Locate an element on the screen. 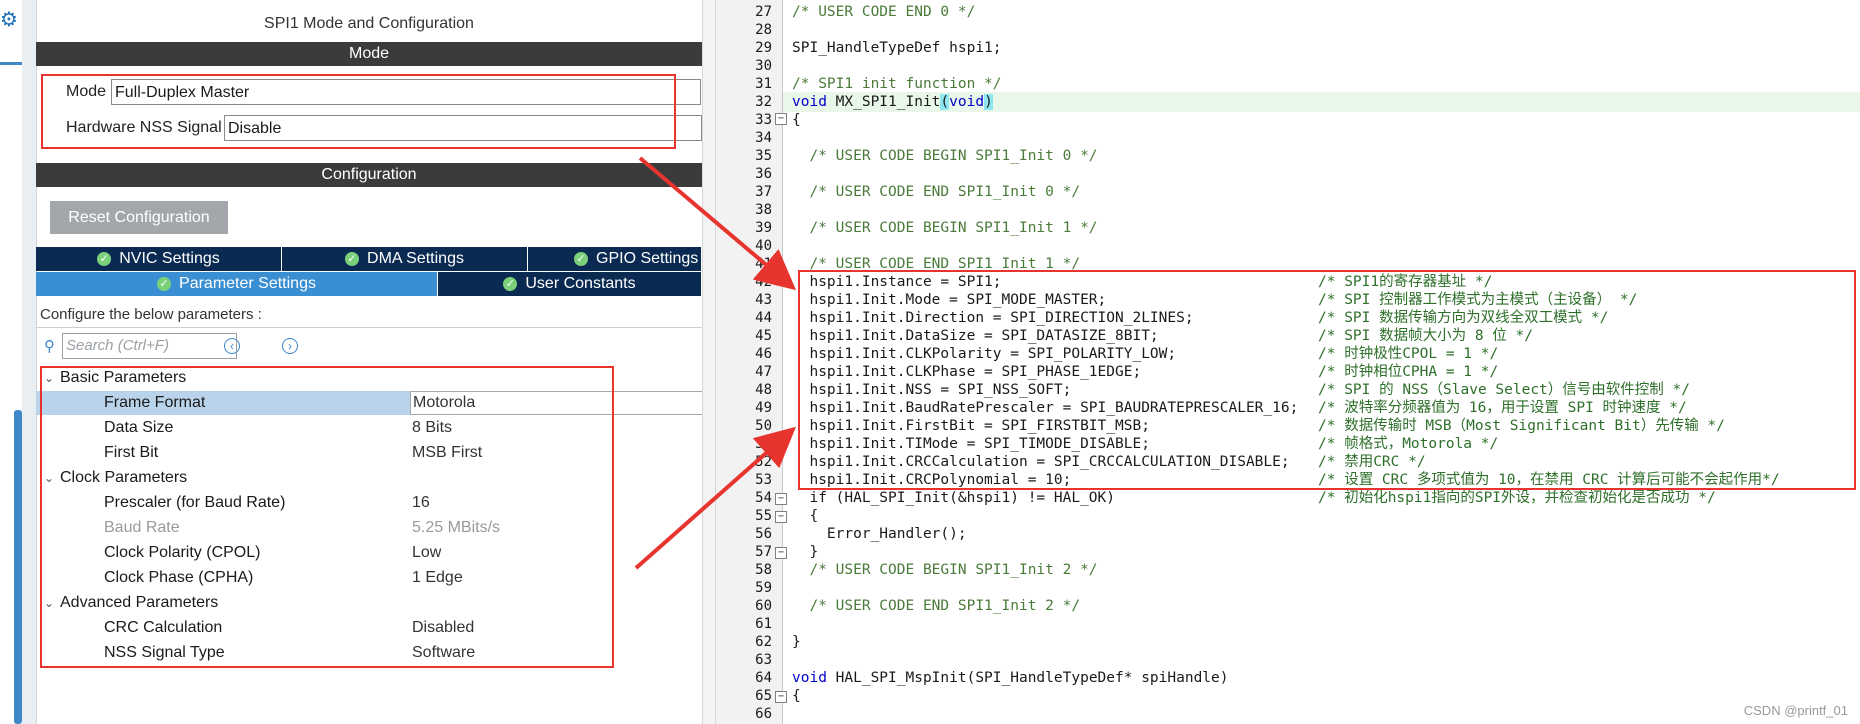  function-name: MX_SPI1_Init is located at coordinates (883, 102).